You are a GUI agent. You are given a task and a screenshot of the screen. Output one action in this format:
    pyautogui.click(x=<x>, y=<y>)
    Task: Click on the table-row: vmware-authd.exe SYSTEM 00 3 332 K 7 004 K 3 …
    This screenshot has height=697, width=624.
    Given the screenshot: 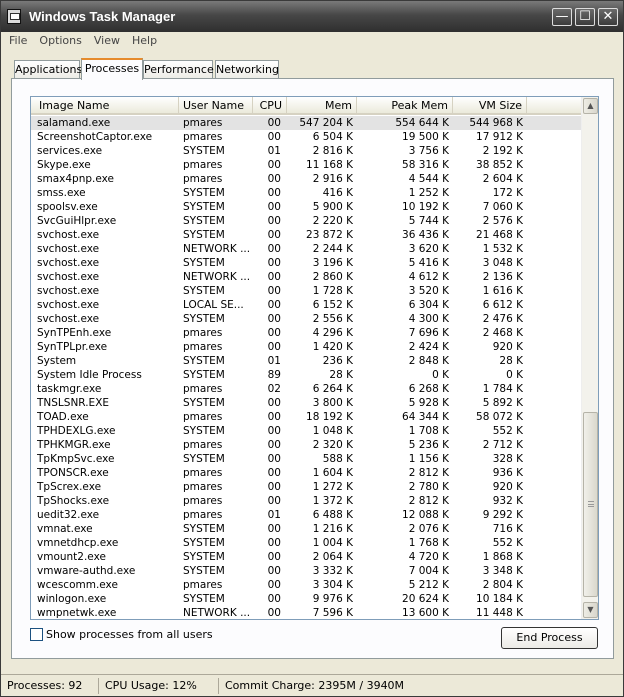 What is the action you would take?
    pyautogui.click(x=306, y=571)
    